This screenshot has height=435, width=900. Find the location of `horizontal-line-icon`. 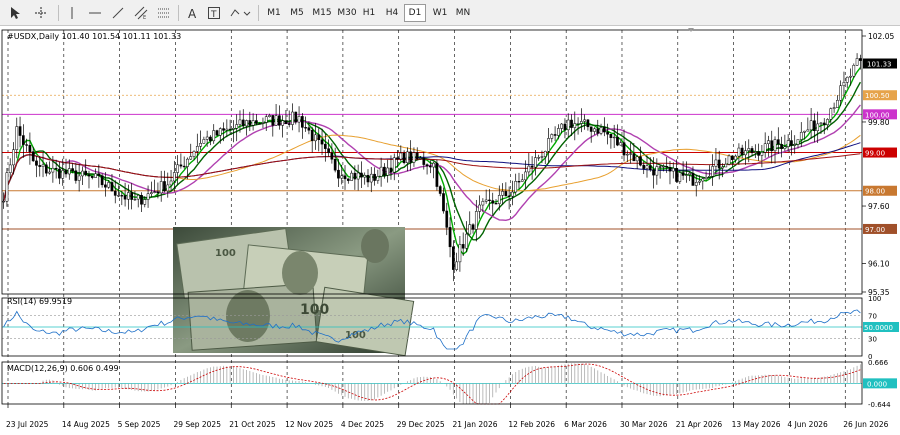

horizontal-line-icon is located at coordinates (95, 13).